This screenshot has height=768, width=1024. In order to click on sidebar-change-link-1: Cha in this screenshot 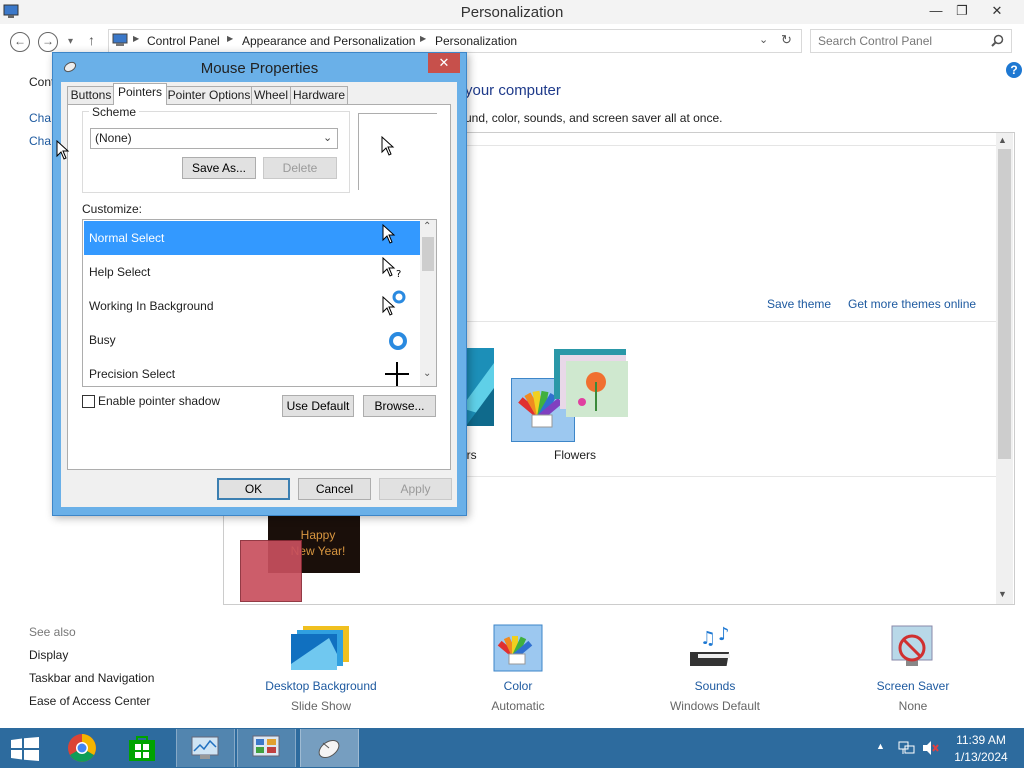, I will do `click(40, 118)`.